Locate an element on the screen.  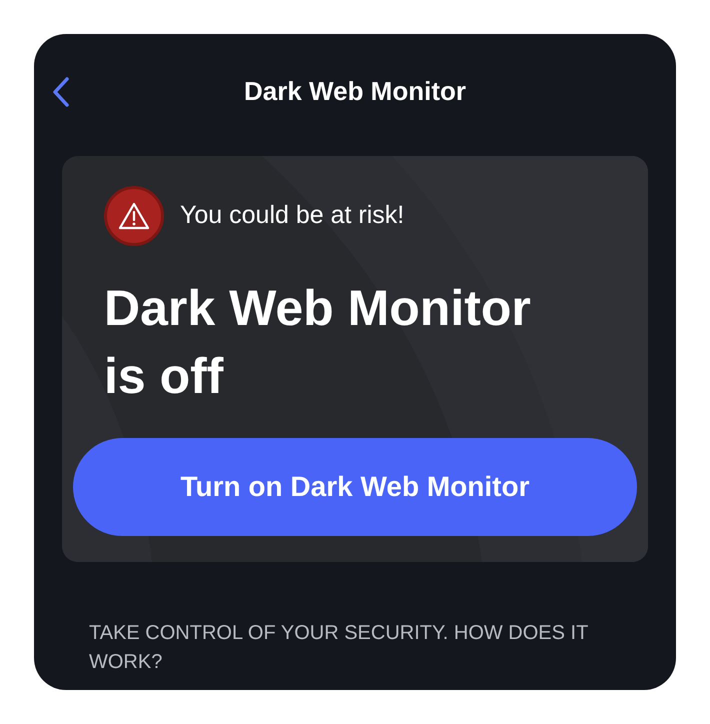
warning-icon is located at coordinates (134, 216).